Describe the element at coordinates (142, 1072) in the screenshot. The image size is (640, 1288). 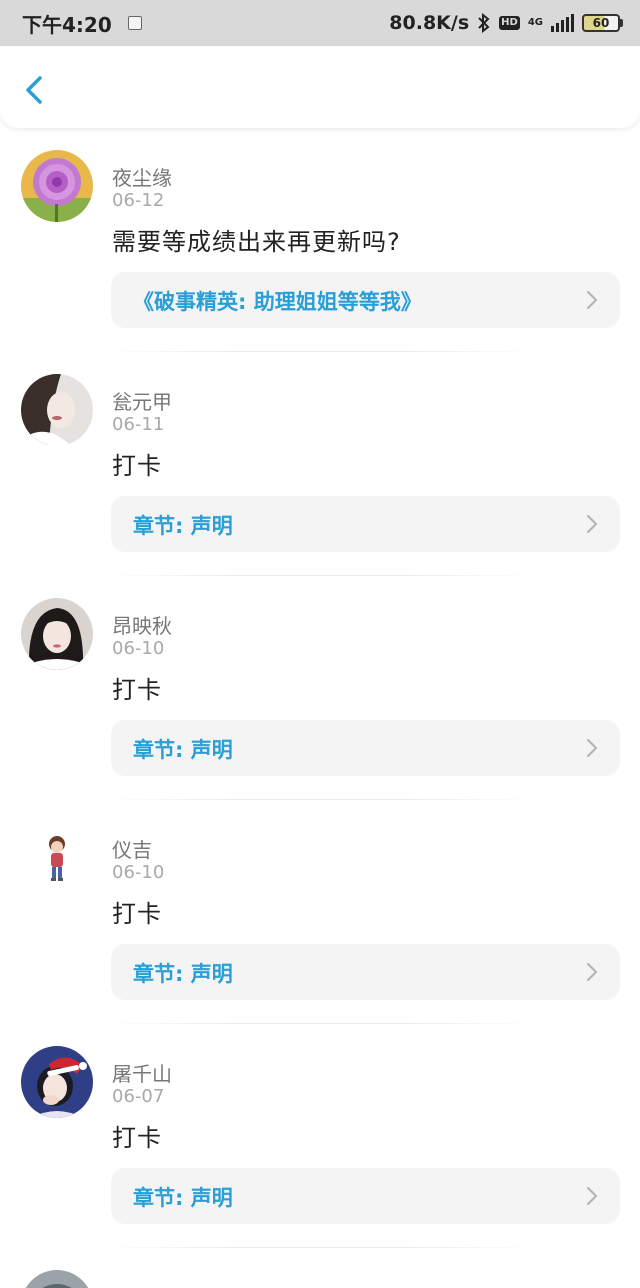
I see `comment-username: 屠千山` at that location.